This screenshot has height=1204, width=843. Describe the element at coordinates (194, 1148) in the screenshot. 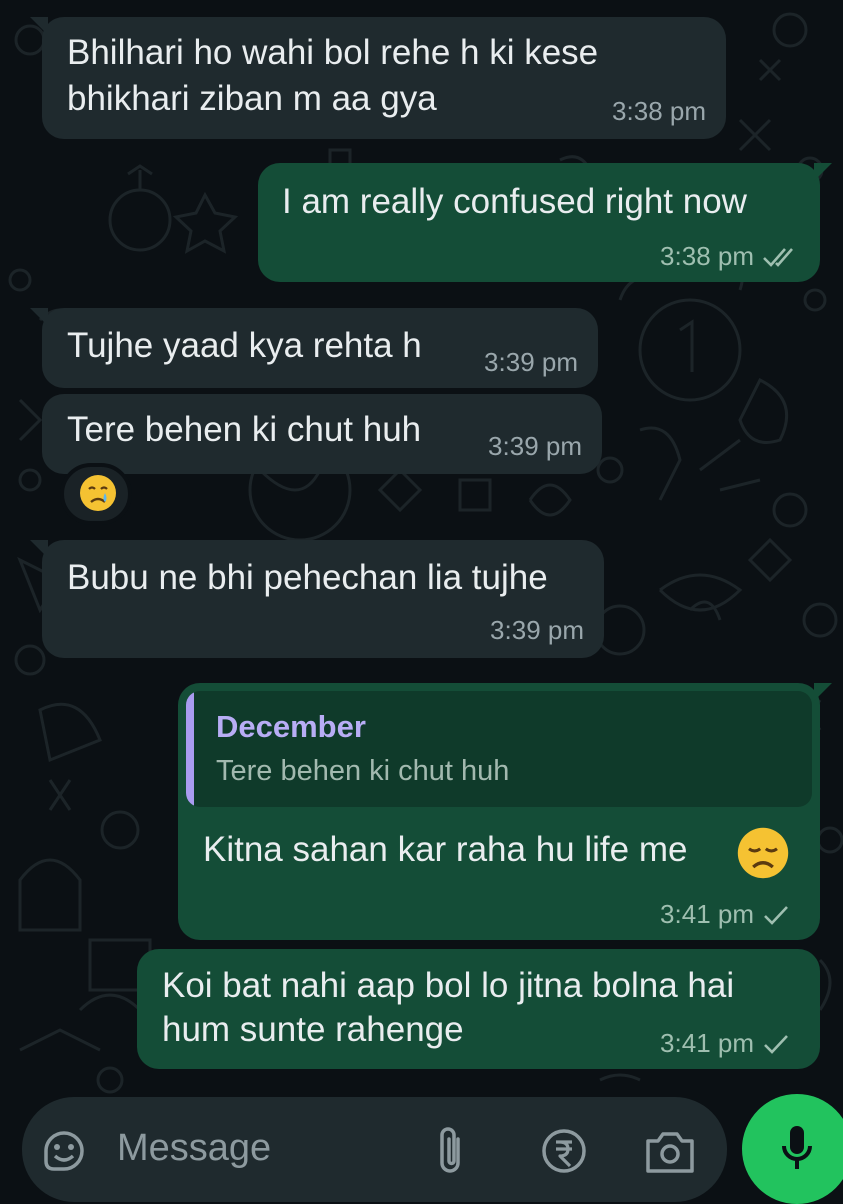

I see `message-input: Message` at that location.